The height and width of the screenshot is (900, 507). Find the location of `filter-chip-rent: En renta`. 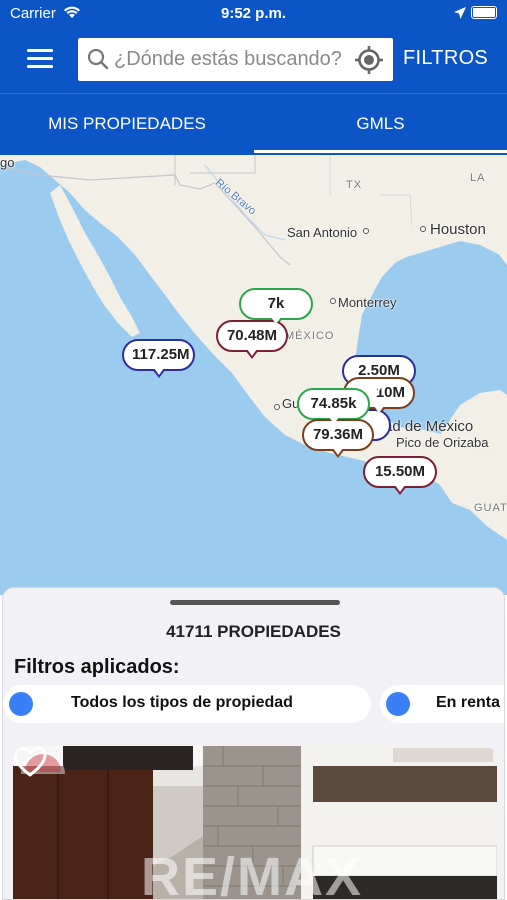

filter-chip-rent: En renta is located at coordinates (442, 704).